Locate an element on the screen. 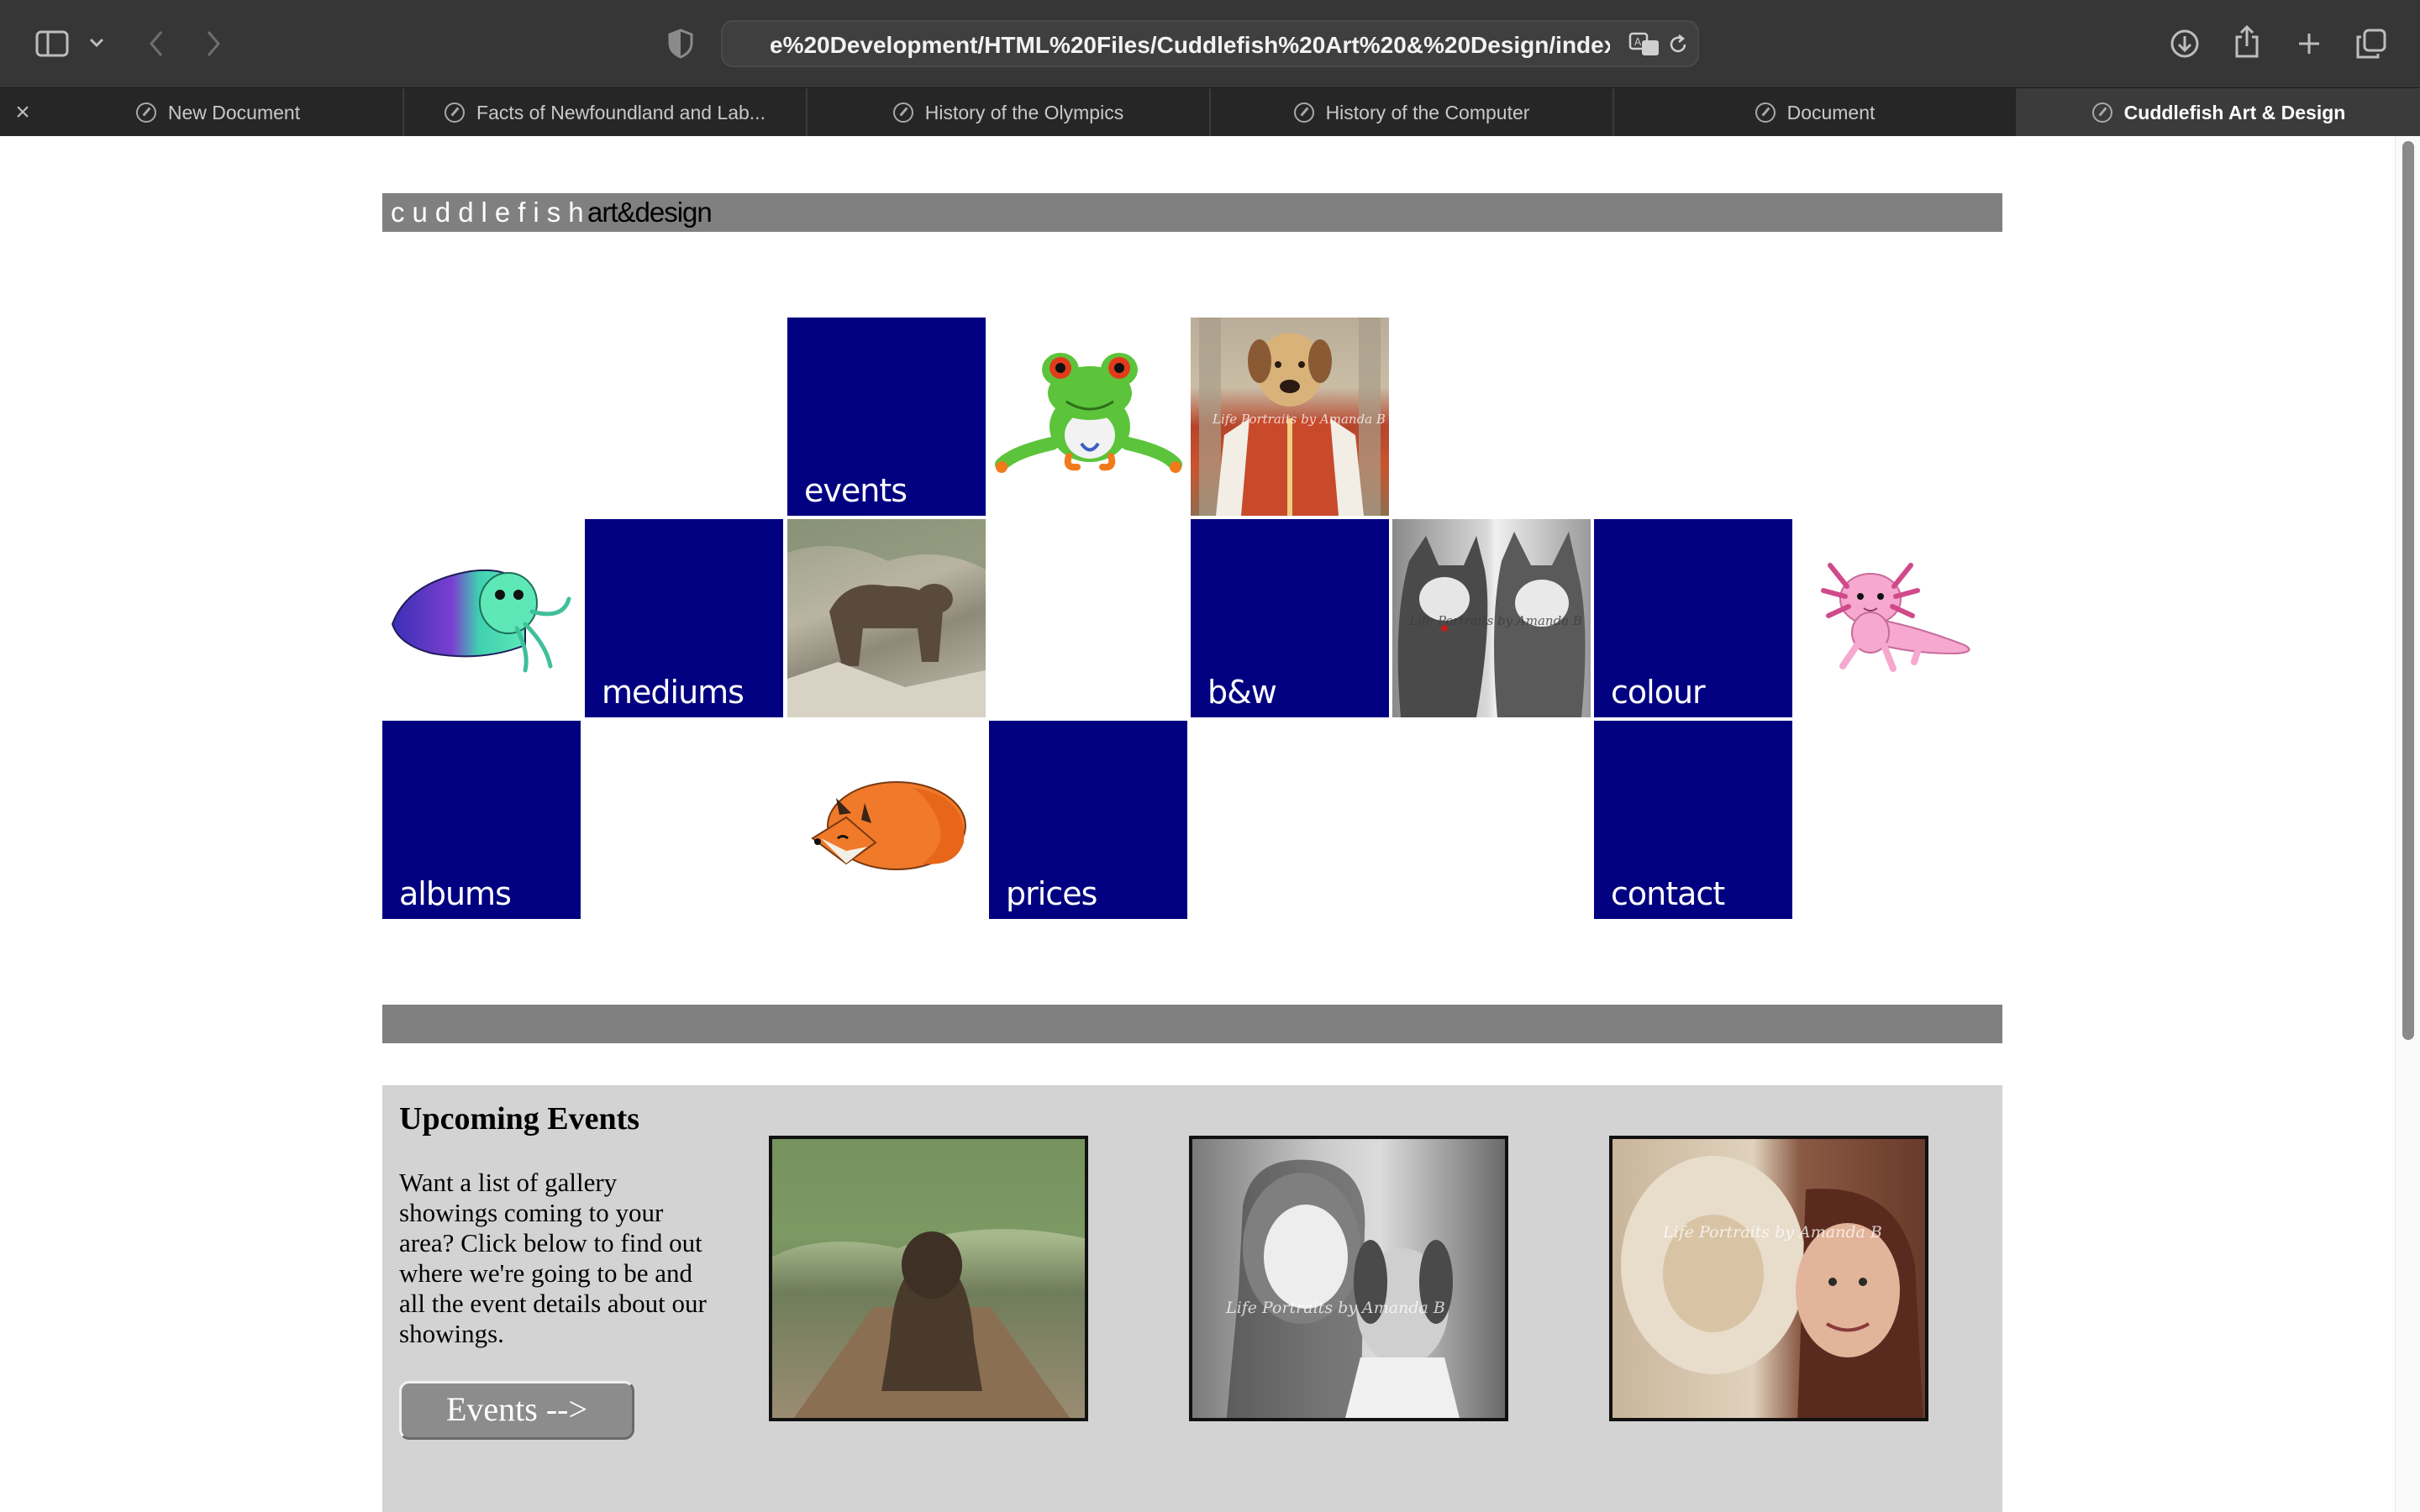  tab-history-olympics: History of the Olympics is located at coordinates (1010, 112).